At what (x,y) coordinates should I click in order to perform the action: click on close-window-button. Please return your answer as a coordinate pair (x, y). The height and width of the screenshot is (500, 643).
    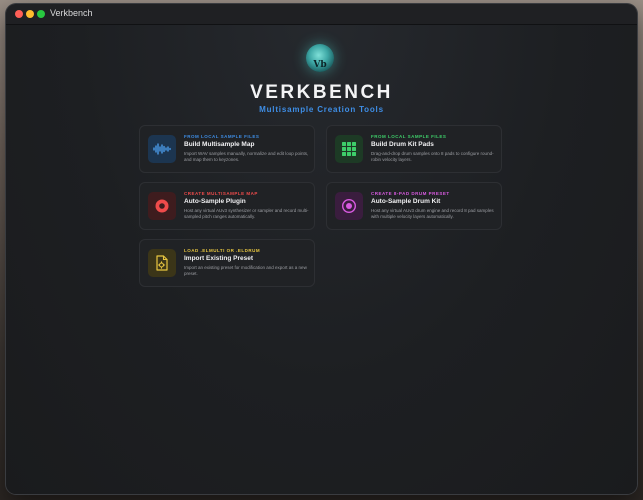
    Looking at the image, I should click on (19, 14).